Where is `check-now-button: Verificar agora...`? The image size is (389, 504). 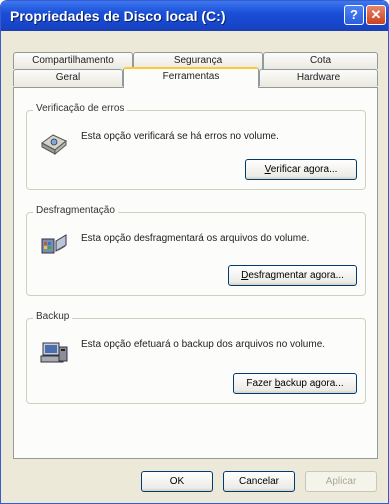
check-now-button: Verificar agora... is located at coordinates (301, 169).